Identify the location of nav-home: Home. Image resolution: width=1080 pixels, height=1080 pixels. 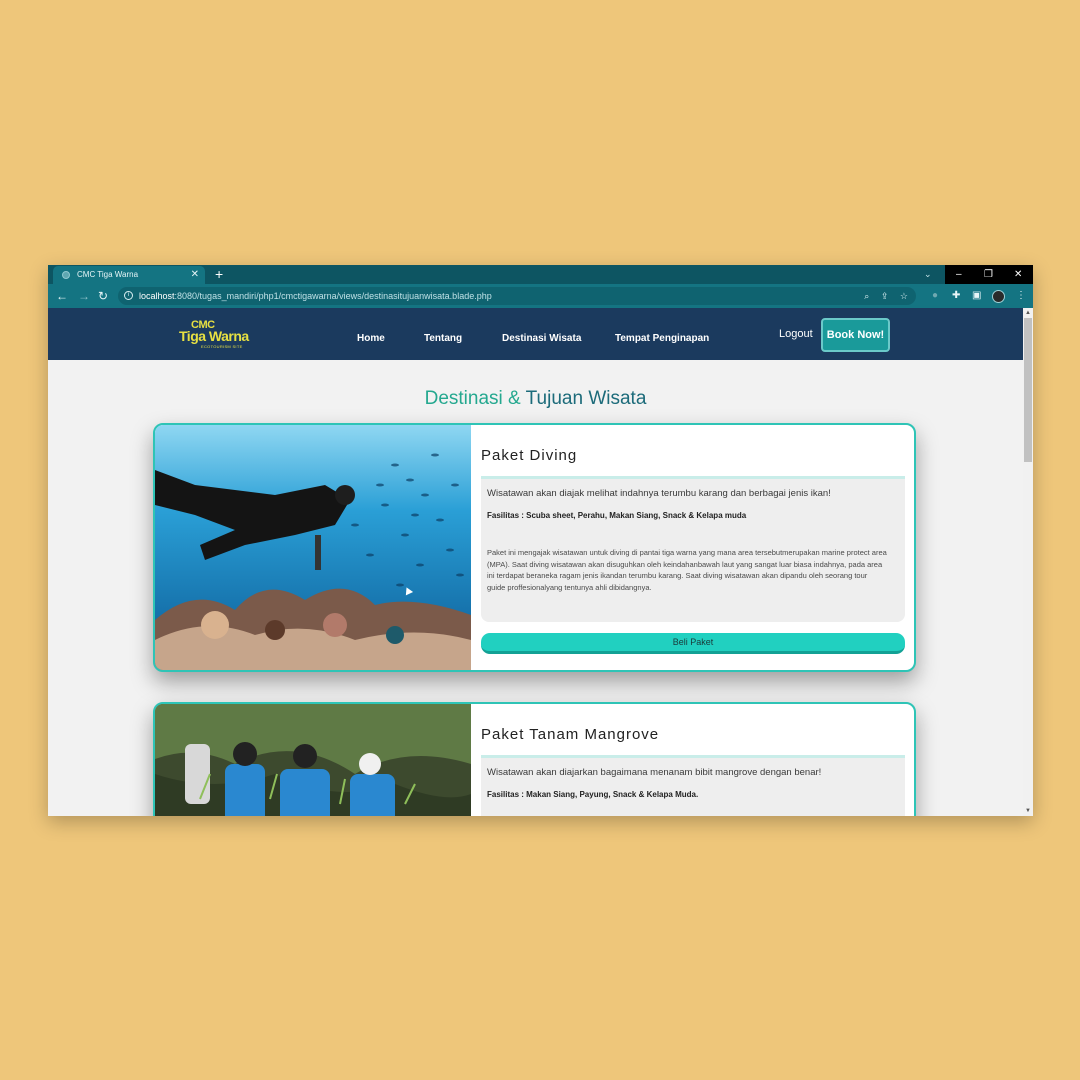
(371, 339).